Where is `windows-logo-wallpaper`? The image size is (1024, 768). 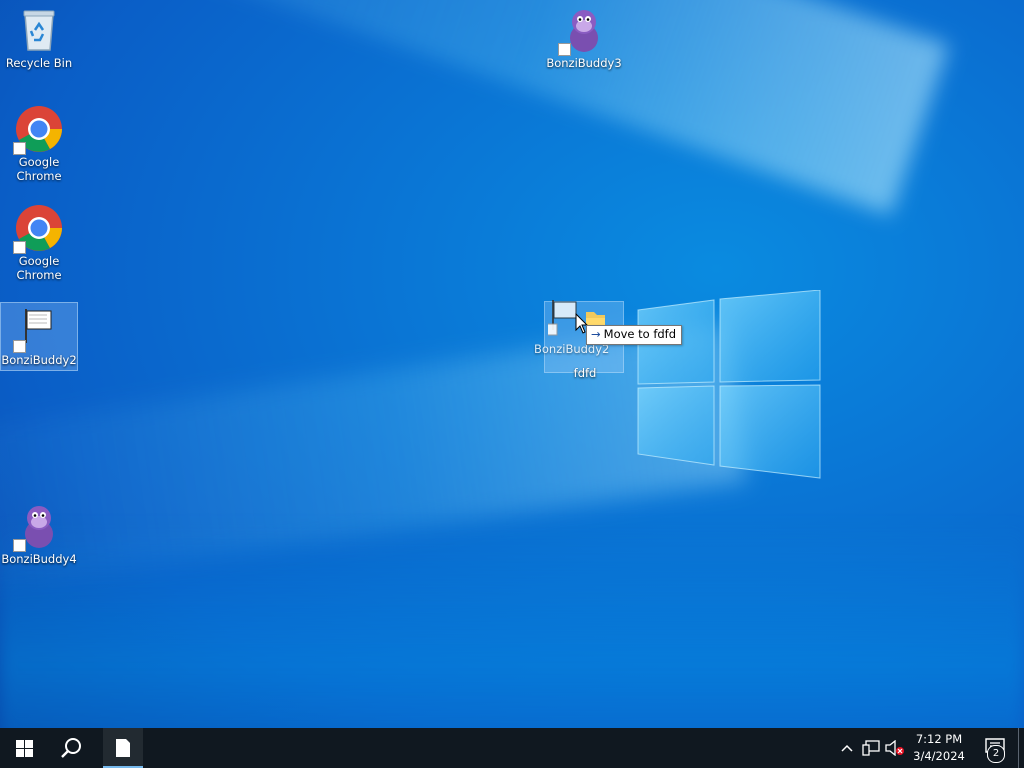 windows-logo-wallpaper is located at coordinates (729, 384).